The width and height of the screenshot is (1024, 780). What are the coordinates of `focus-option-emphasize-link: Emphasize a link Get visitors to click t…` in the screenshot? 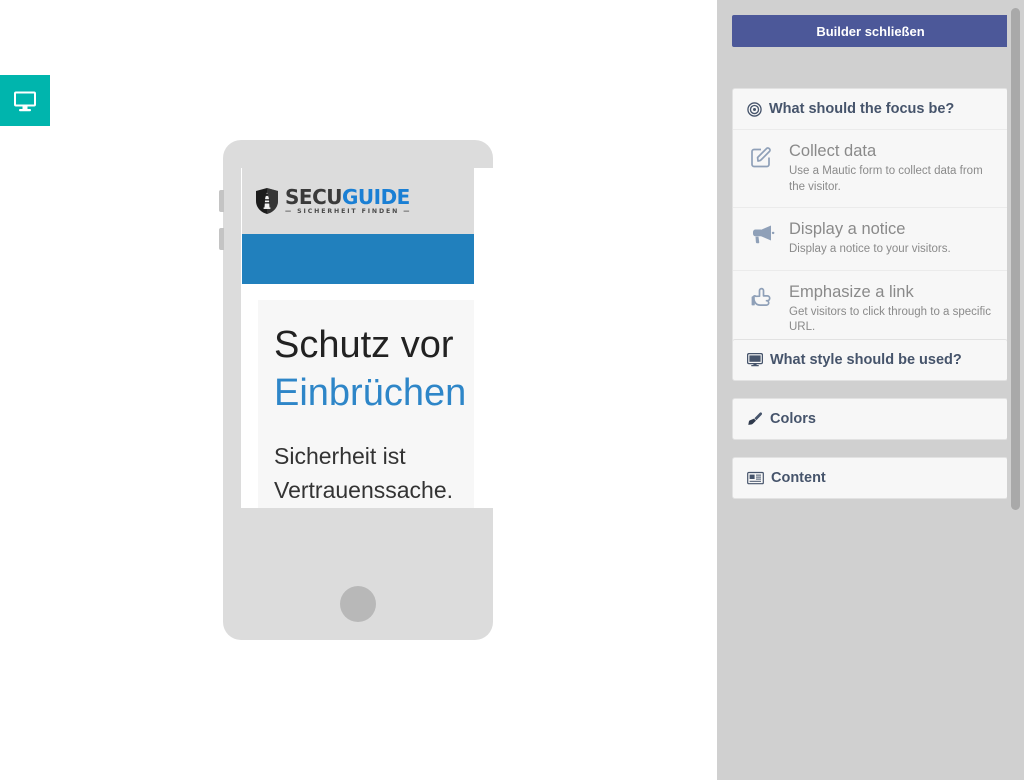 It's located at (870, 309).